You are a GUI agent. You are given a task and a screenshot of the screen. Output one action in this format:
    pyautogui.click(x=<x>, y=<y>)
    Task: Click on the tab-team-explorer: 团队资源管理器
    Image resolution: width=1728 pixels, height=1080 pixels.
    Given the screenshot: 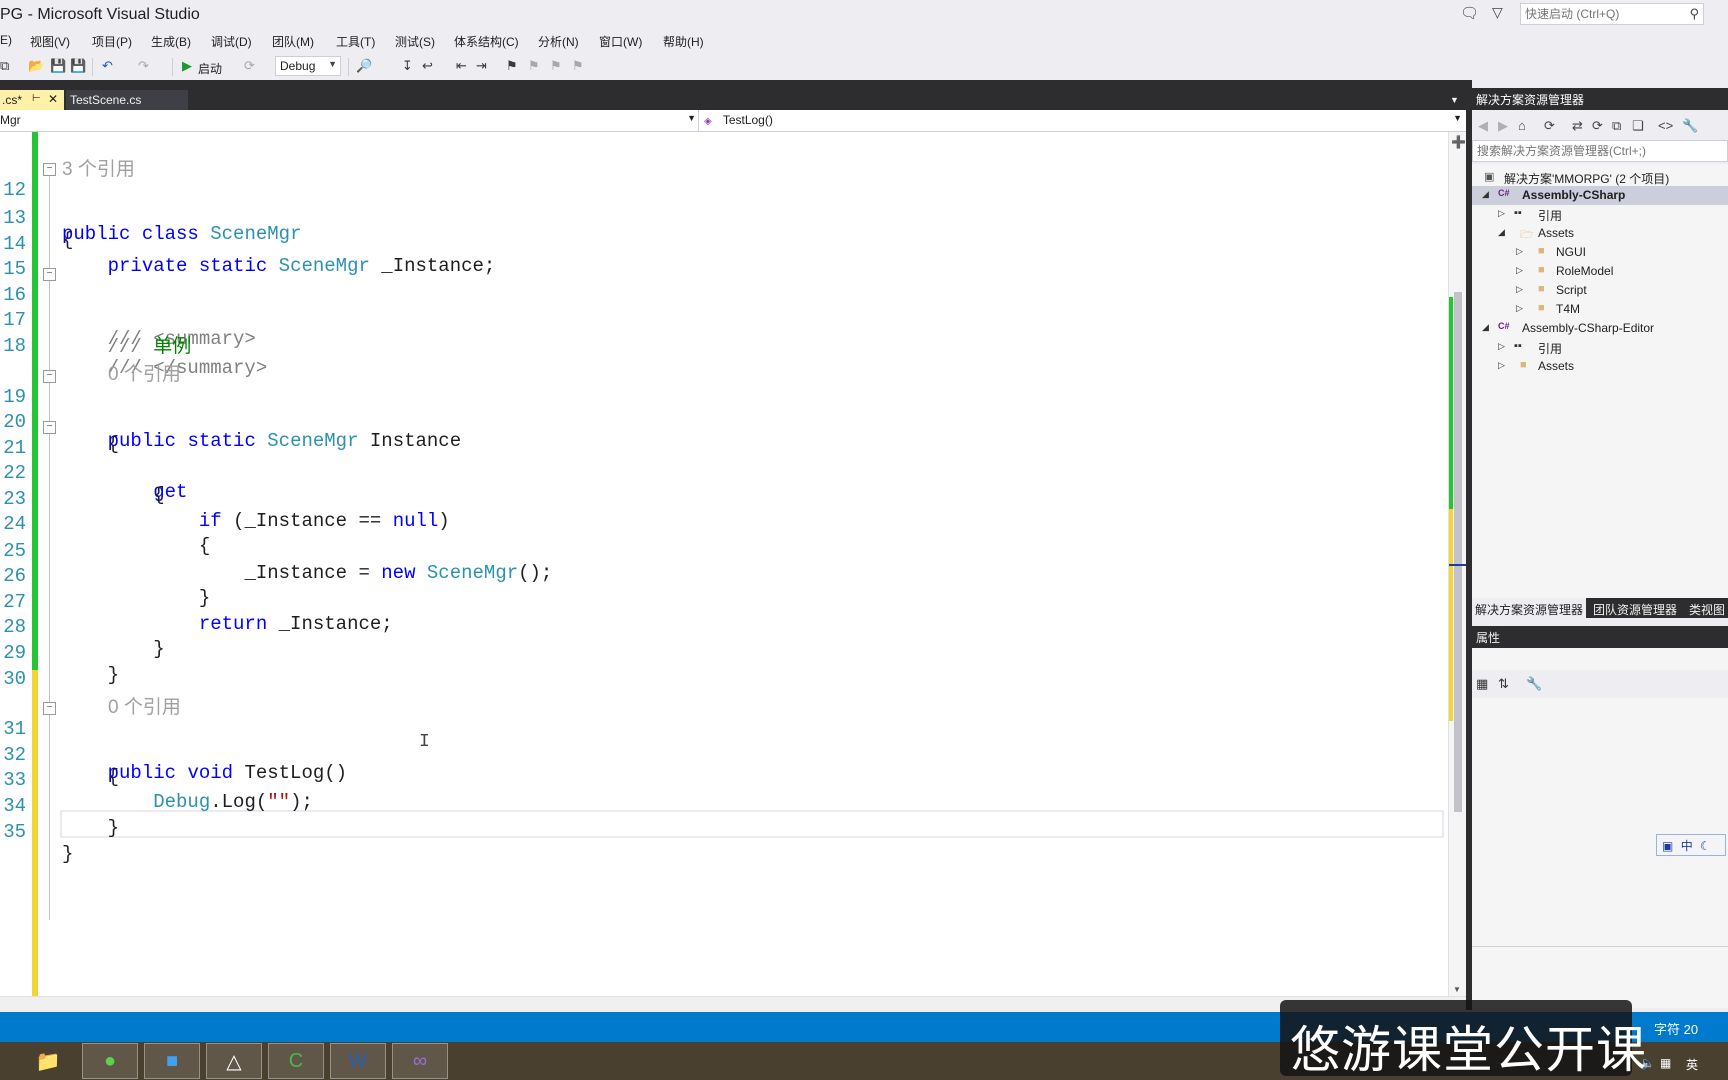 What is the action you would take?
    pyautogui.click(x=1635, y=608)
    